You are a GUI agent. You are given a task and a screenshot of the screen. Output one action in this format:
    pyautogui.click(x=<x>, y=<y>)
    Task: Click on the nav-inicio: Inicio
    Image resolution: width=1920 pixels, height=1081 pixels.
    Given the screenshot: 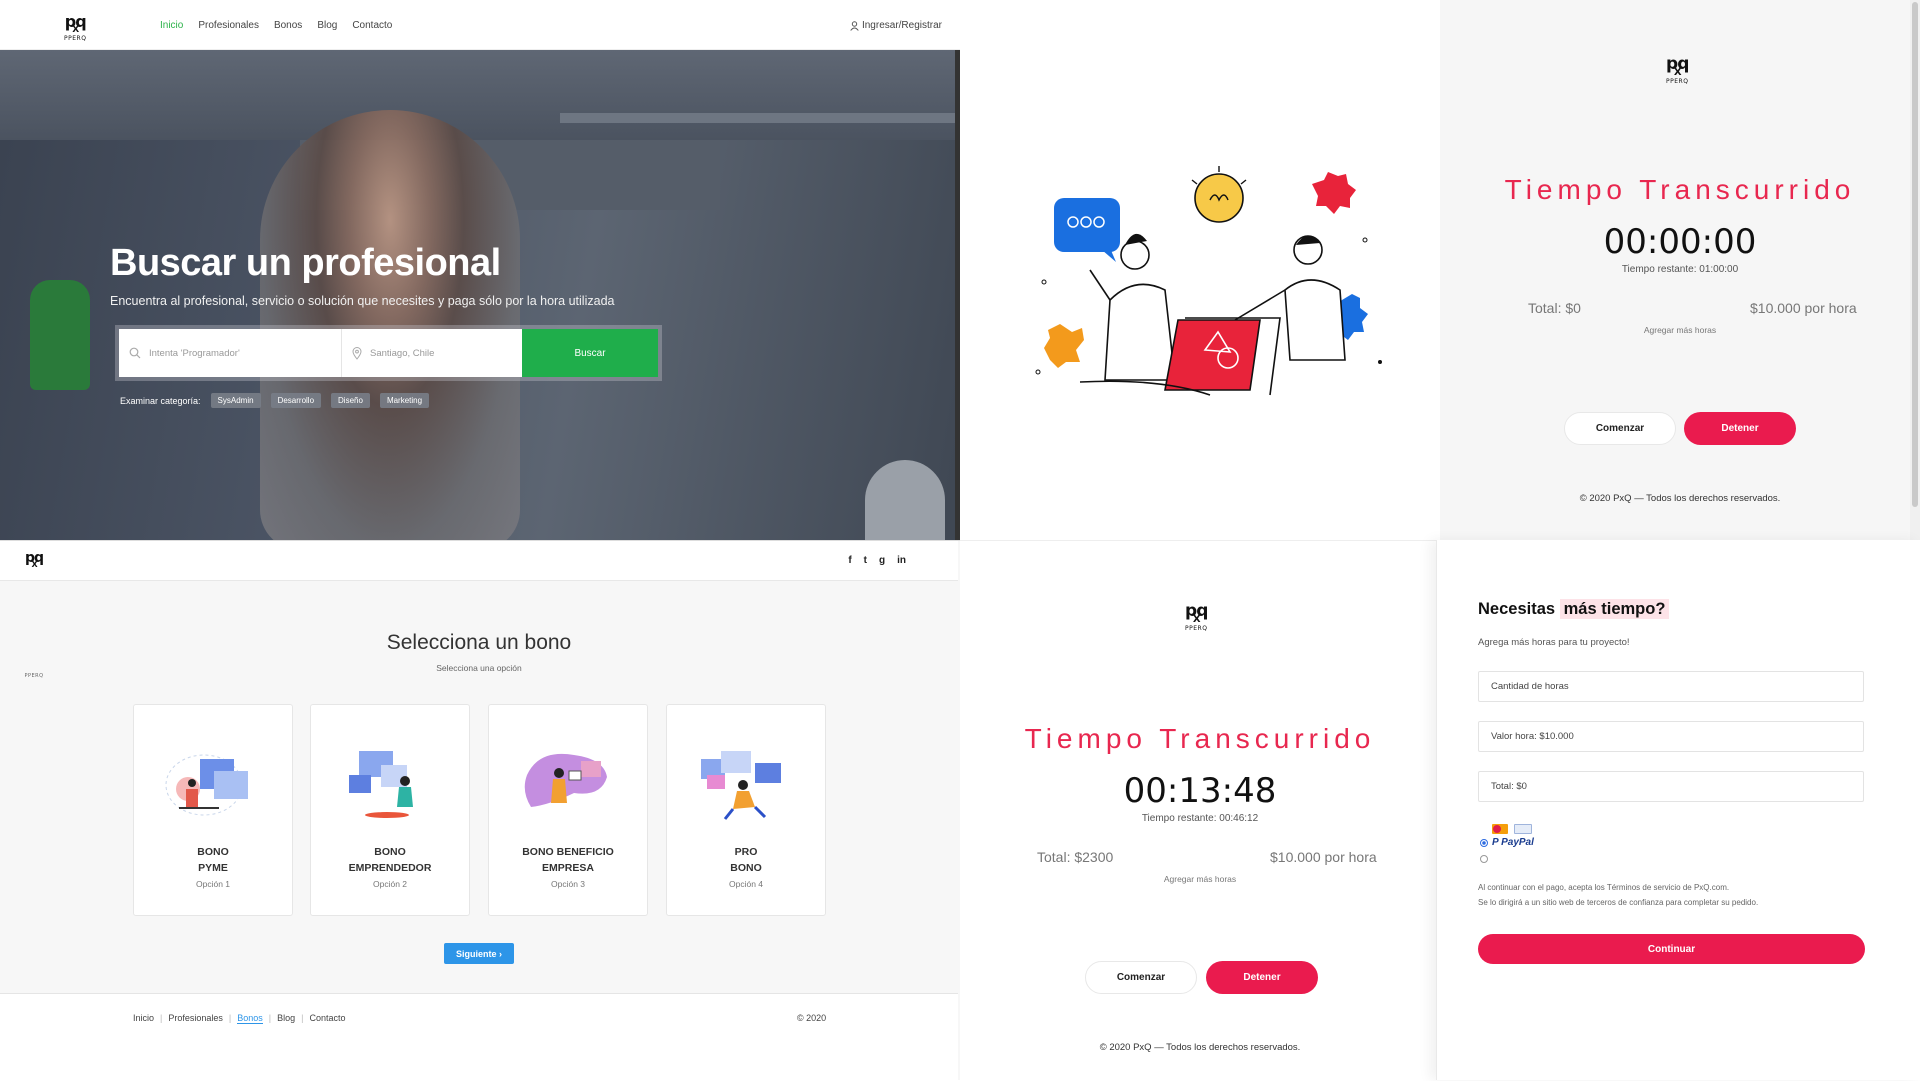 What is the action you would take?
    pyautogui.click(x=171, y=25)
    